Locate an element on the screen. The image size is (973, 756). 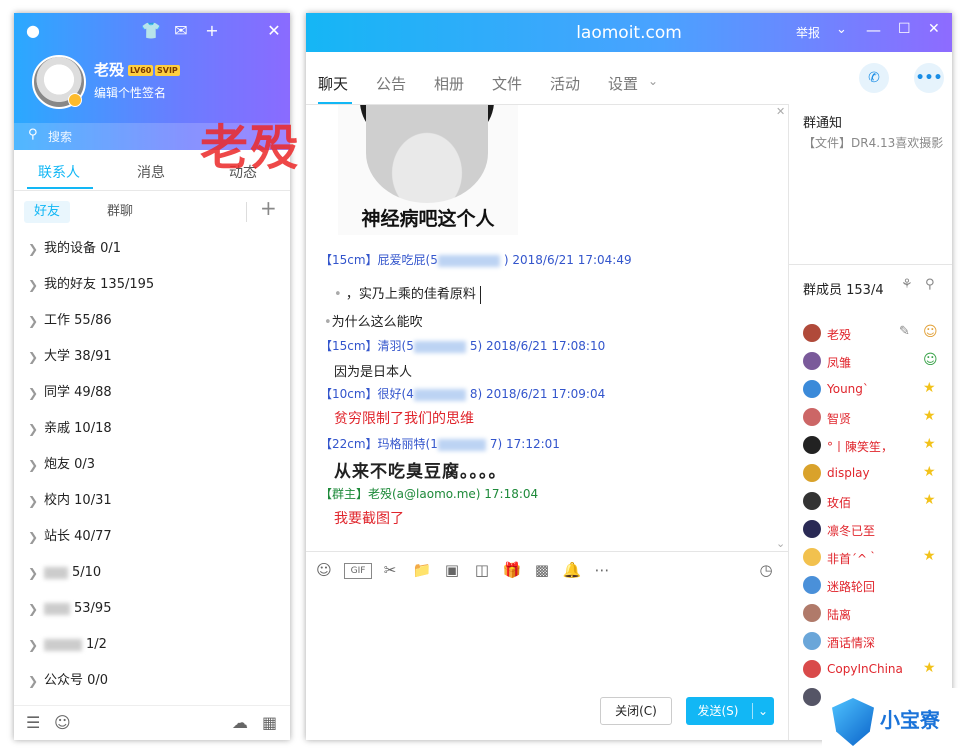
member-settings-icon: ⚘ is located at coordinates (907, 284).